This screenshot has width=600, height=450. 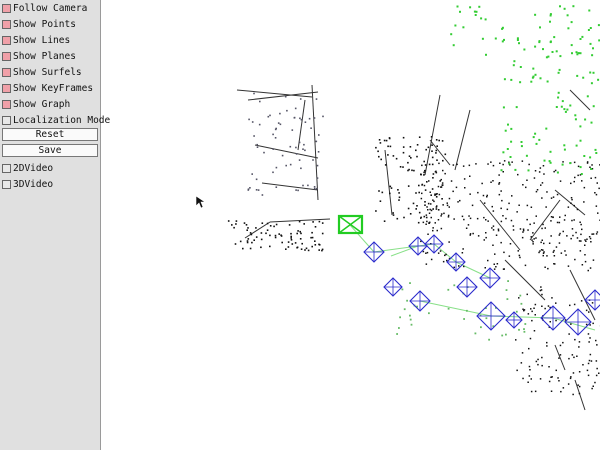 I want to click on checkbox-label: 2DVideo, so click(x=33, y=168).